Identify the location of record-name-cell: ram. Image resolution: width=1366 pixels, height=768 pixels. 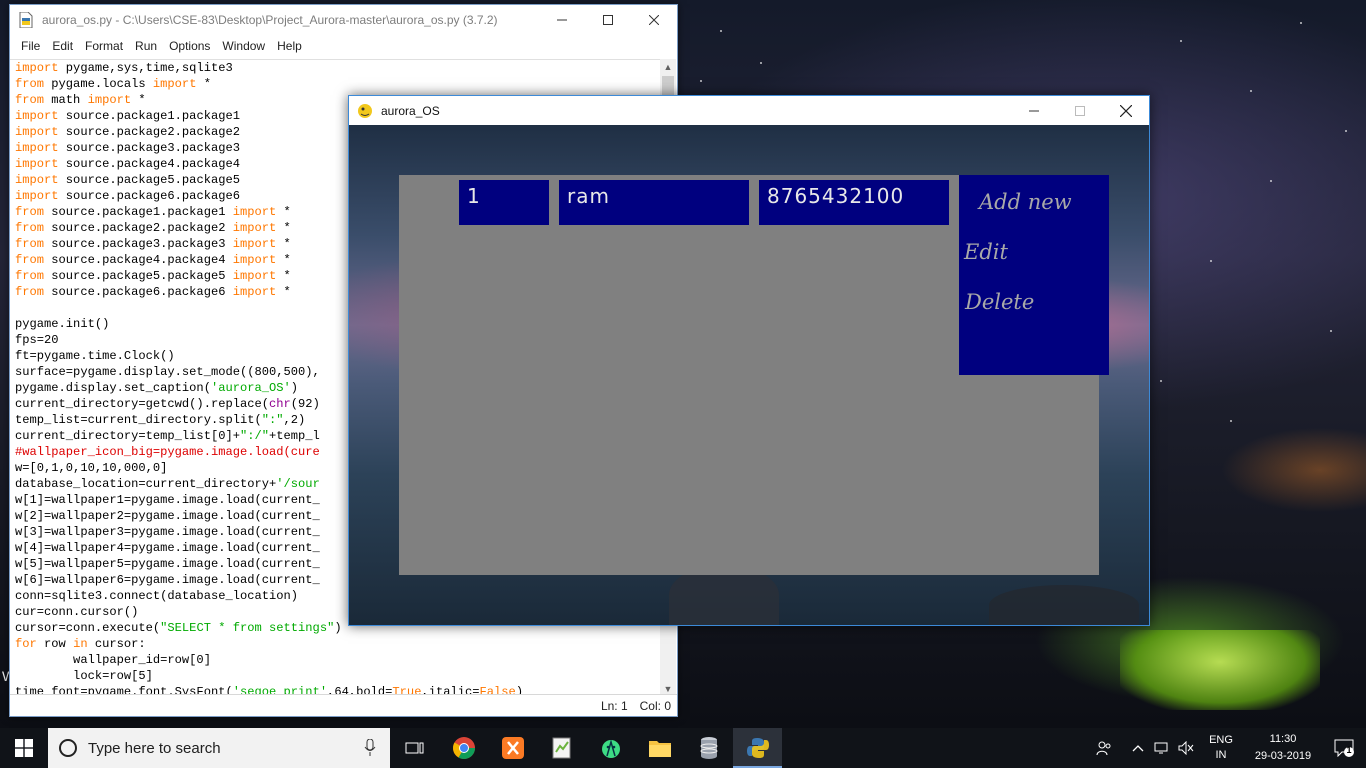
(654, 202).